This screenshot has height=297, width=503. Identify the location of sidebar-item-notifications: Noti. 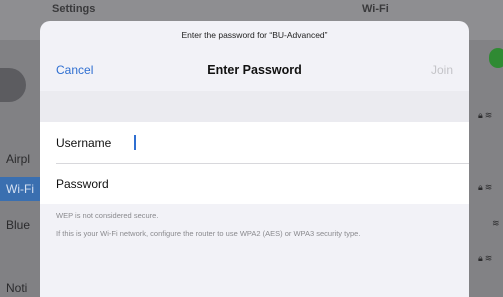
(20, 288).